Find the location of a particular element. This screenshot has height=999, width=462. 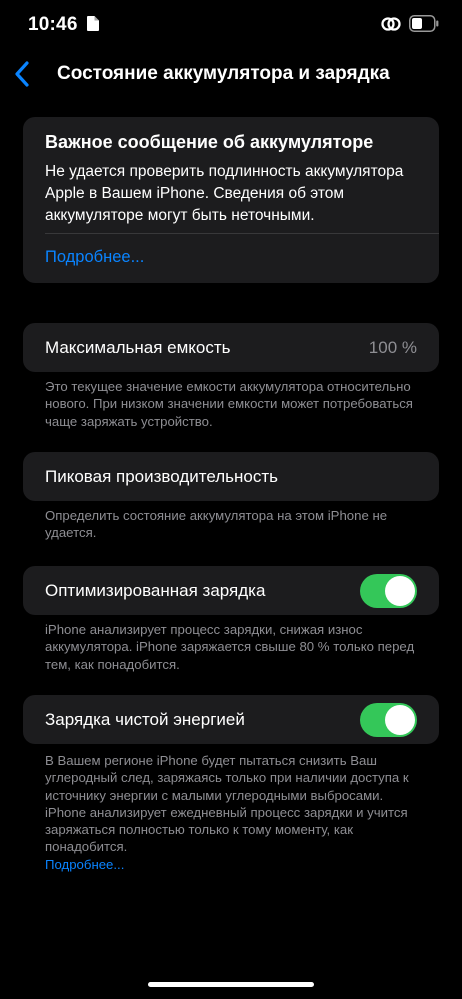

max-capacity-row: Максимальная емкость 100 % is located at coordinates (231, 347).